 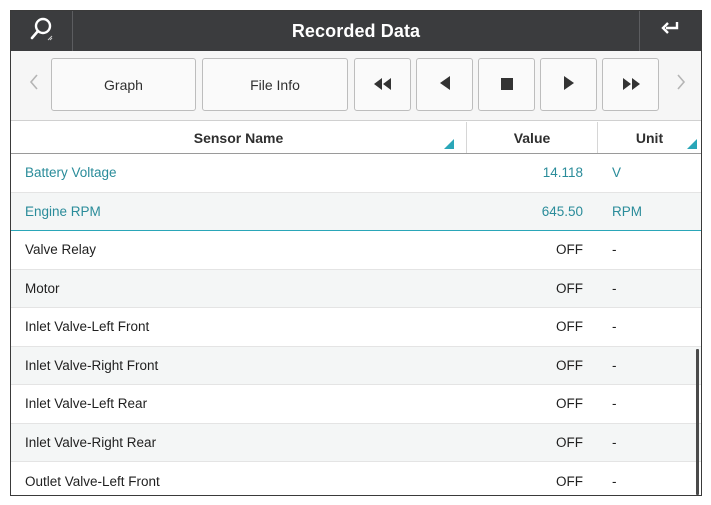 What do you see at coordinates (356, 327) in the screenshot?
I see `table-row: Inlet Valve-Left Front OFF -` at bounding box center [356, 327].